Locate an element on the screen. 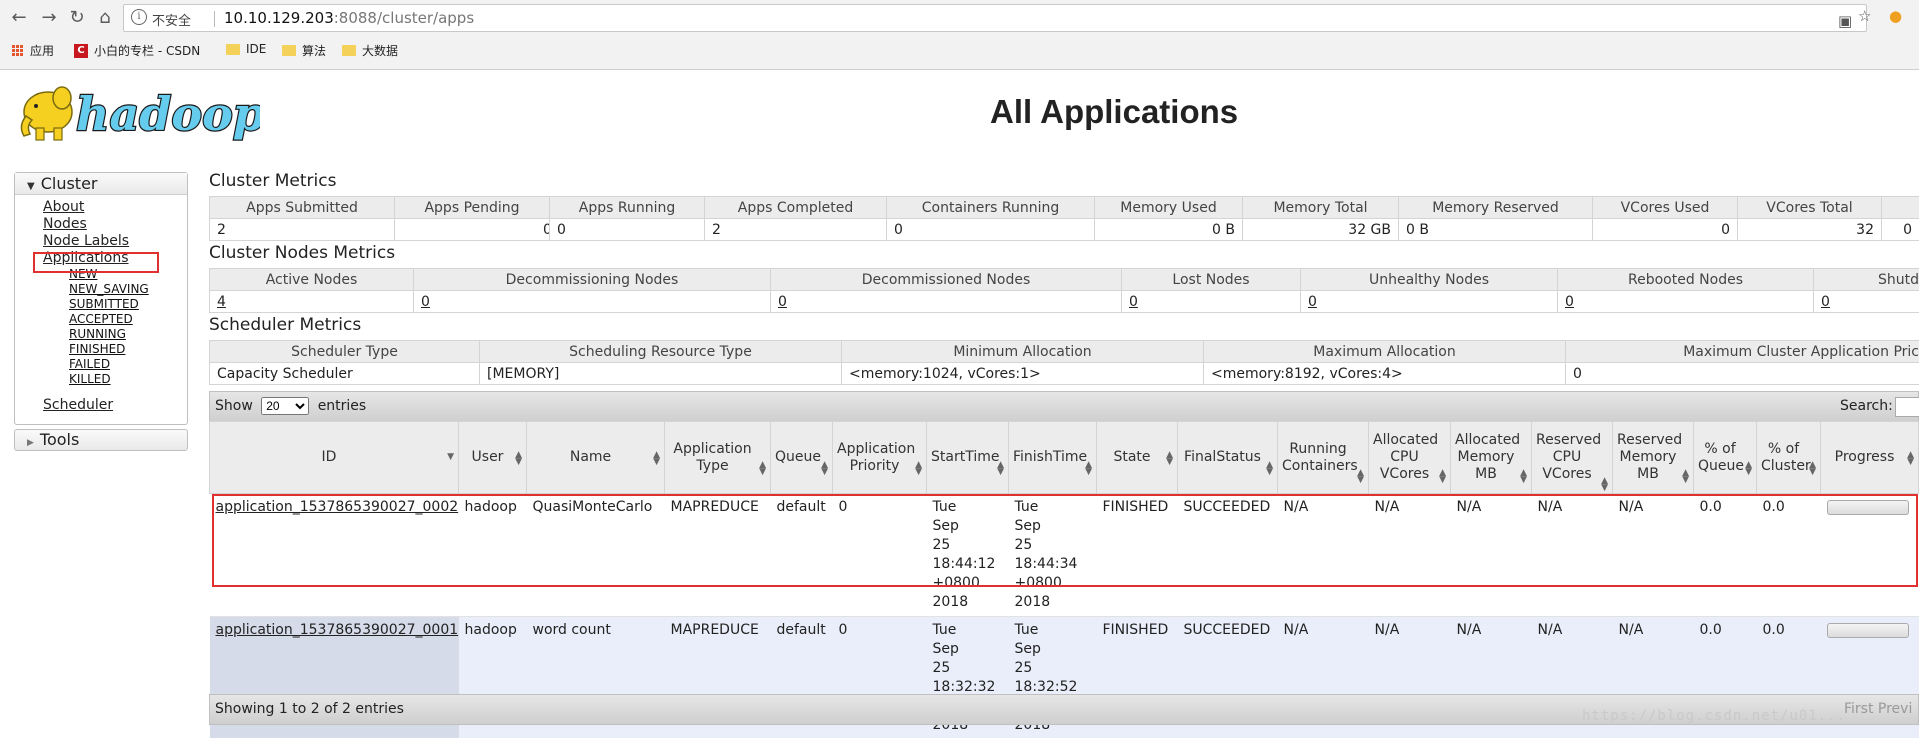 The height and width of the screenshot is (738, 1919). col-label: Application Priority is located at coordinates (876, 457).